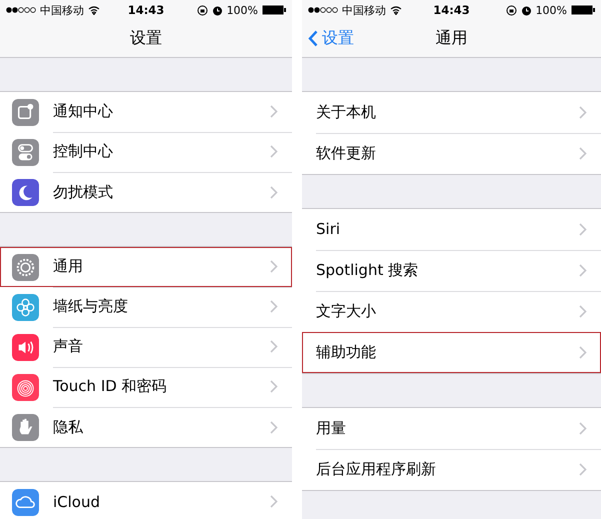 The width and height of the screenshot is (601, 519). Describe the element at coordinates (146, 500) in the screenshot. I see `settings-row: iCloud` at that location.